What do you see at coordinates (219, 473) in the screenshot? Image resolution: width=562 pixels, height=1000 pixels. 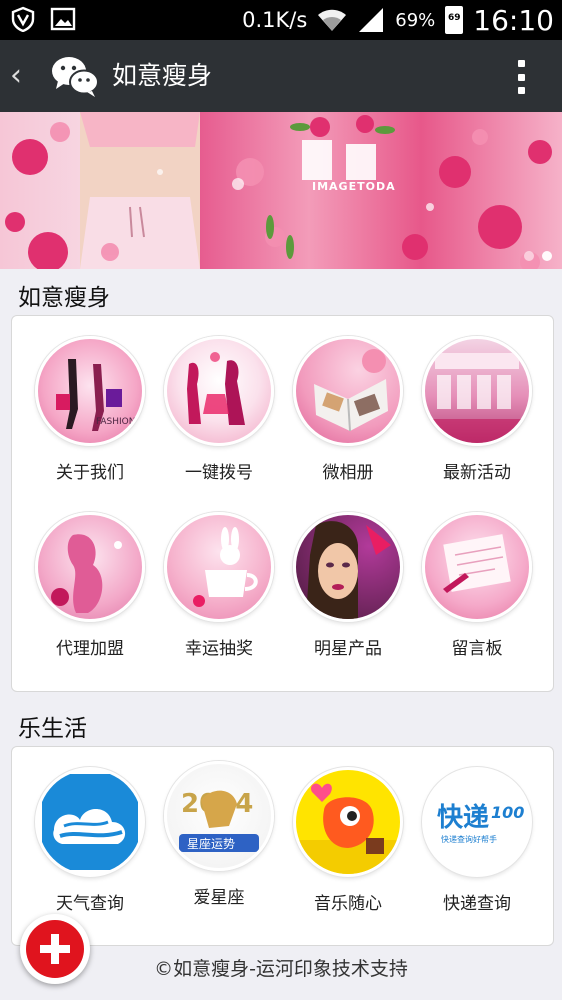 I see `grid-item-label: 一键拨号` at bounding box center [219, 473].